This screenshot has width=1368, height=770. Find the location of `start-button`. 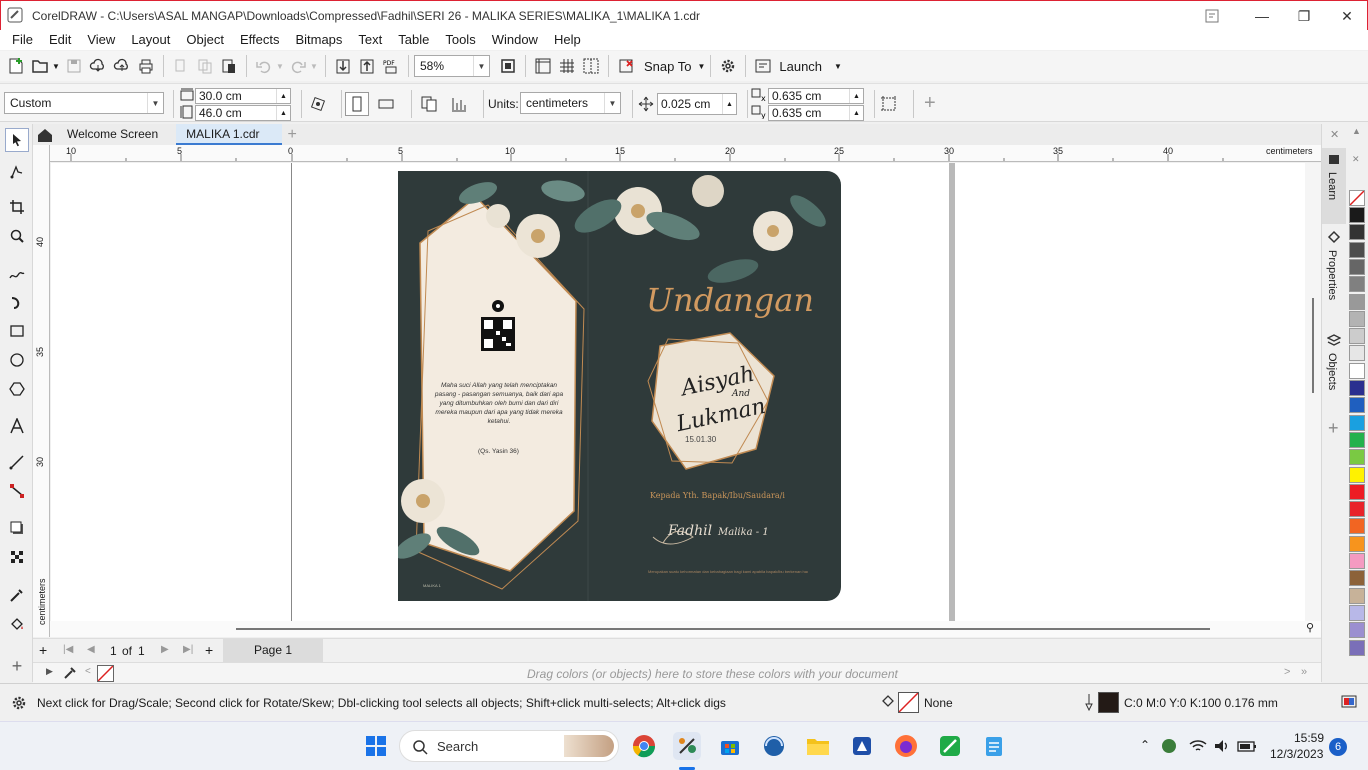

start-button is located at coordinates (376, 746).